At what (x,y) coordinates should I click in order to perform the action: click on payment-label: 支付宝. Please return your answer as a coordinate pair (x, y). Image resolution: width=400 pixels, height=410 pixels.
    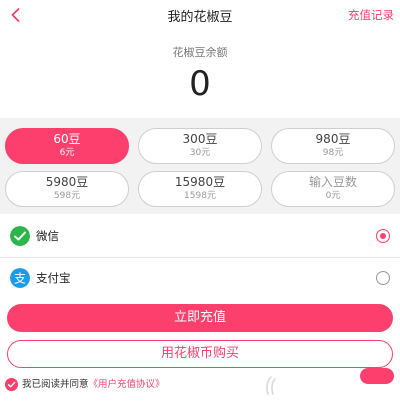
    Looking at the image, I should click on (53, 278).